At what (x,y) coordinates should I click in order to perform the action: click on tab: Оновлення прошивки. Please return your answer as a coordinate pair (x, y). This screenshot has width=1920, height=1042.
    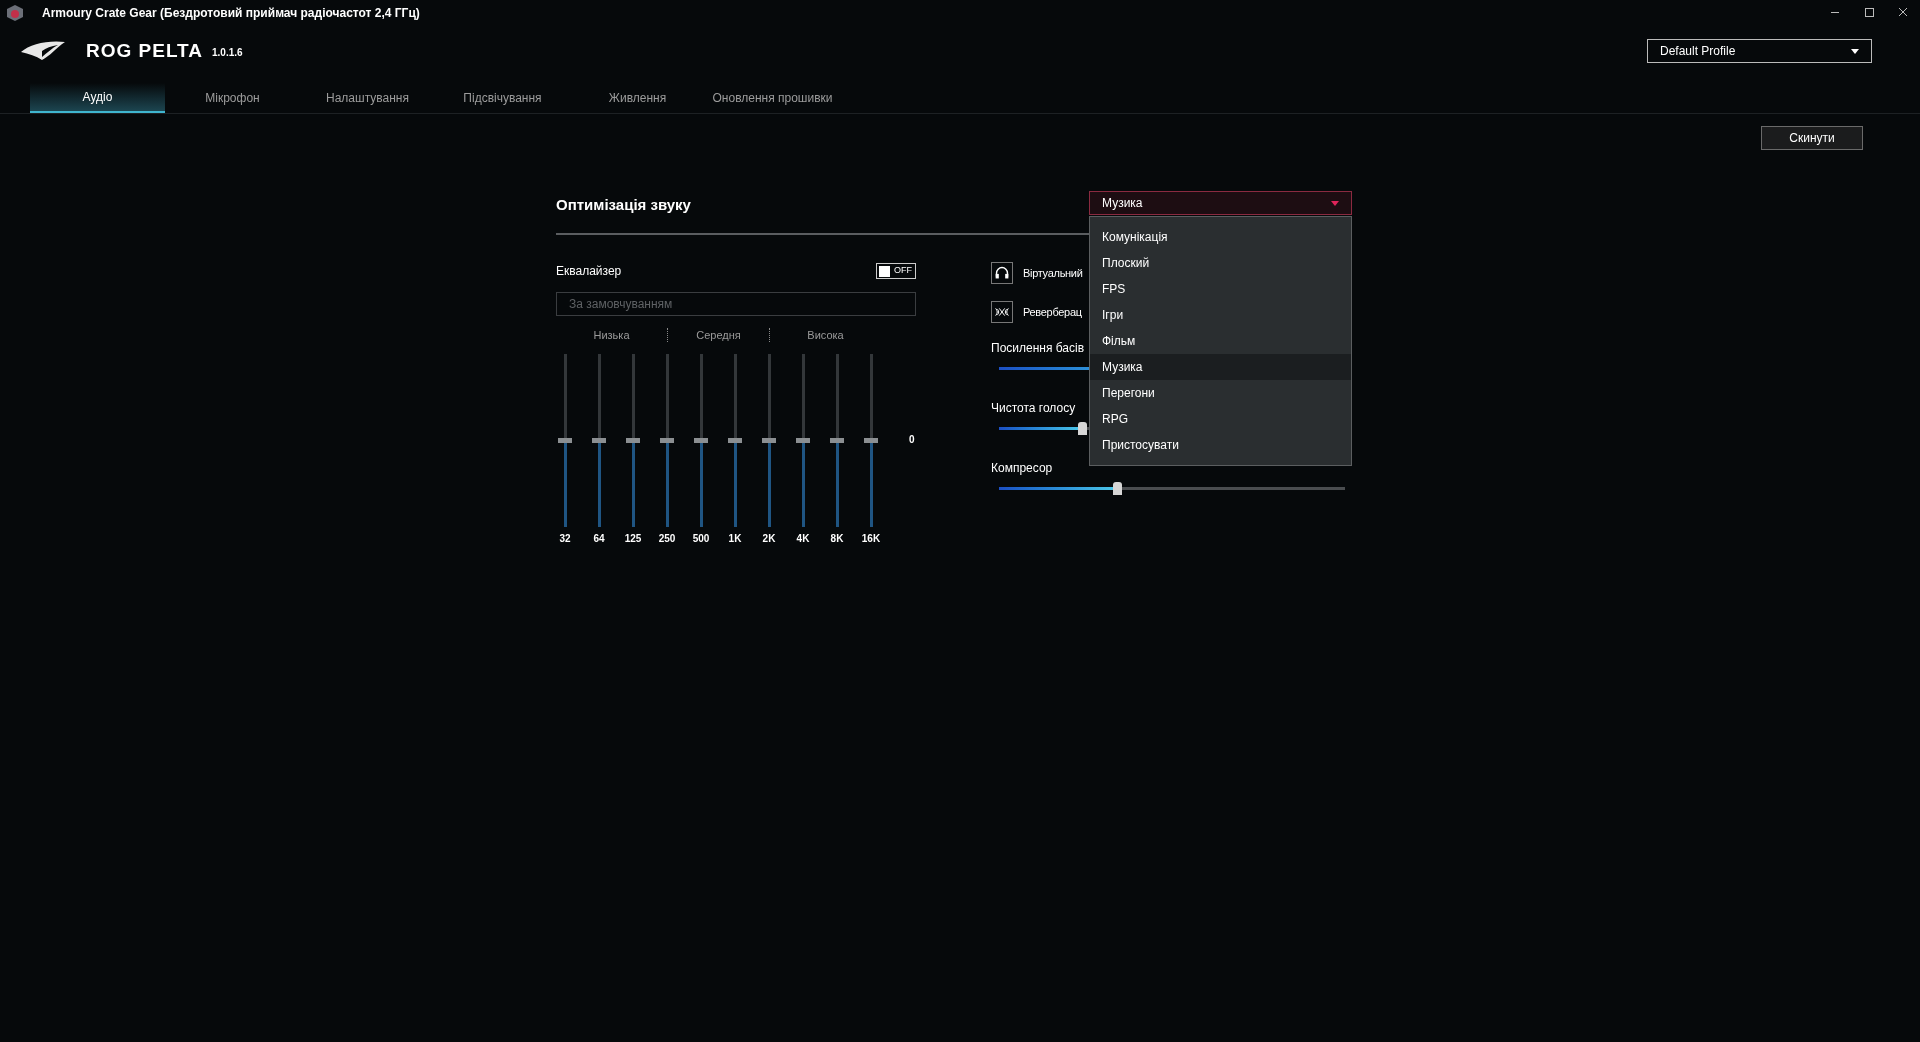
    Looking at the image, I should click on (772, 98).